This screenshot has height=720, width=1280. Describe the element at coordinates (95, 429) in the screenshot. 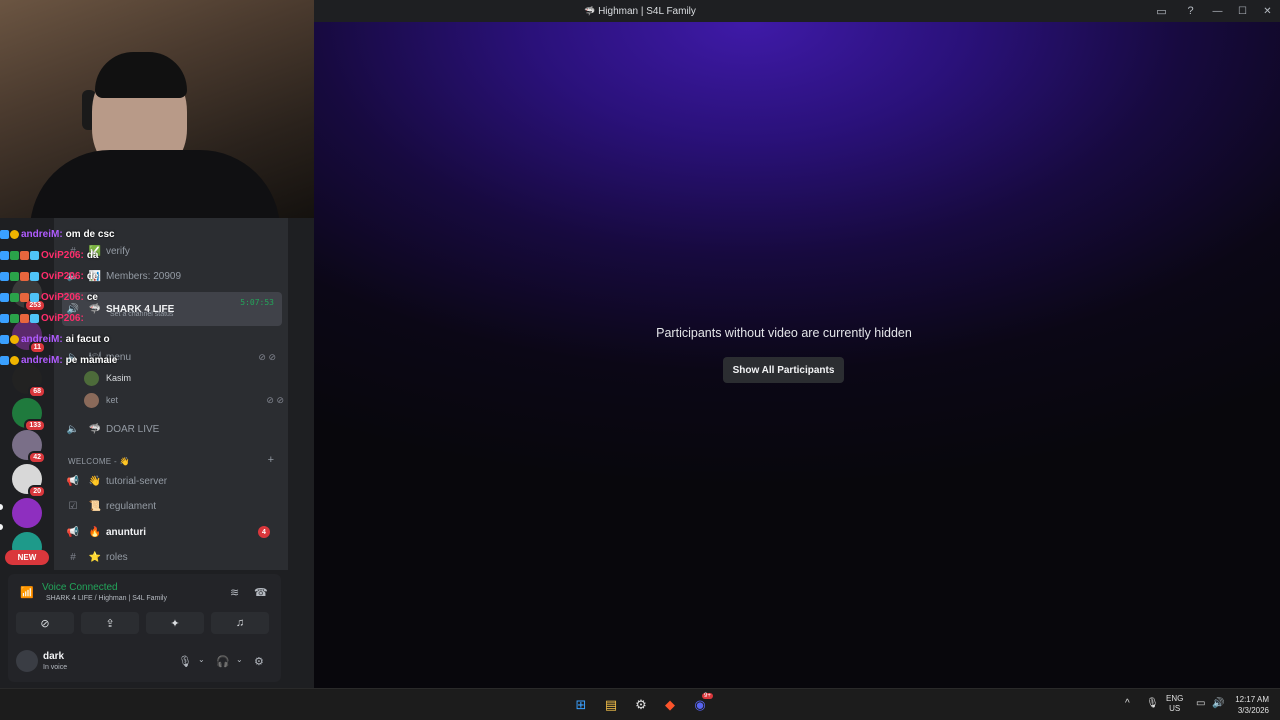

I see `shark-emoji-icon: 🦈` at that location.